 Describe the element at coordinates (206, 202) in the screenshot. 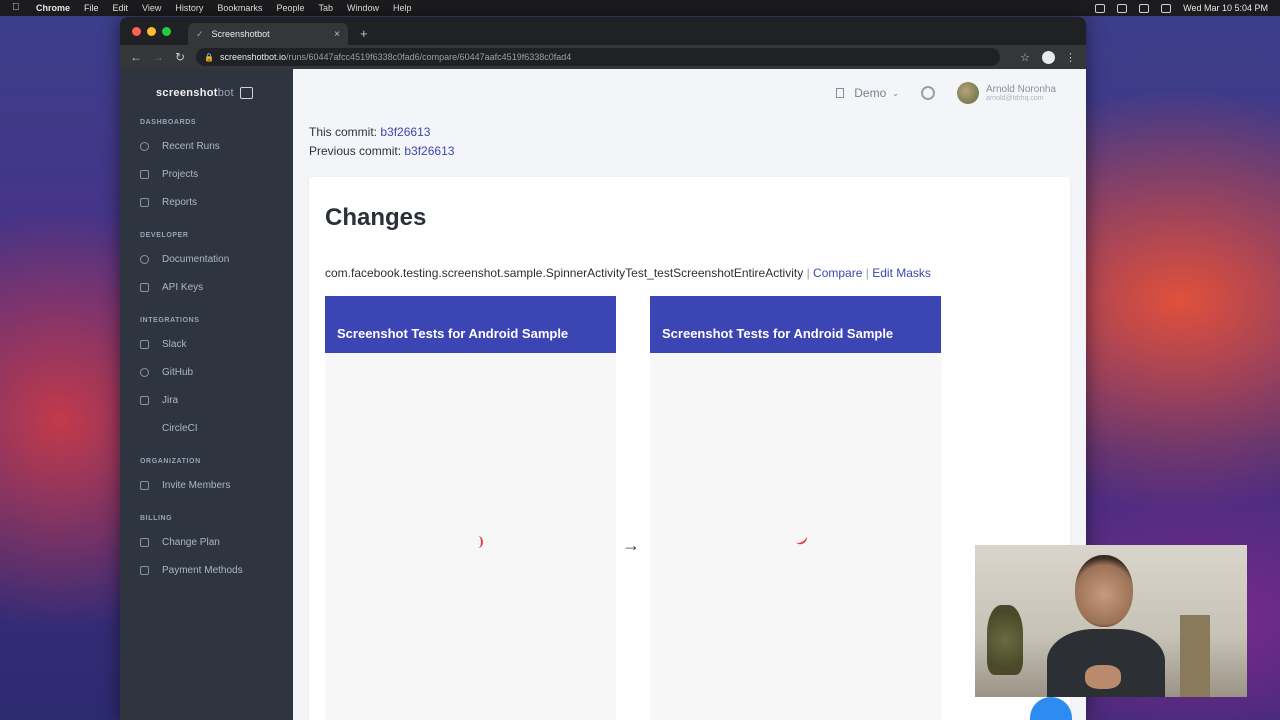

I see `sidebar-item-reports: Reports` at that location.